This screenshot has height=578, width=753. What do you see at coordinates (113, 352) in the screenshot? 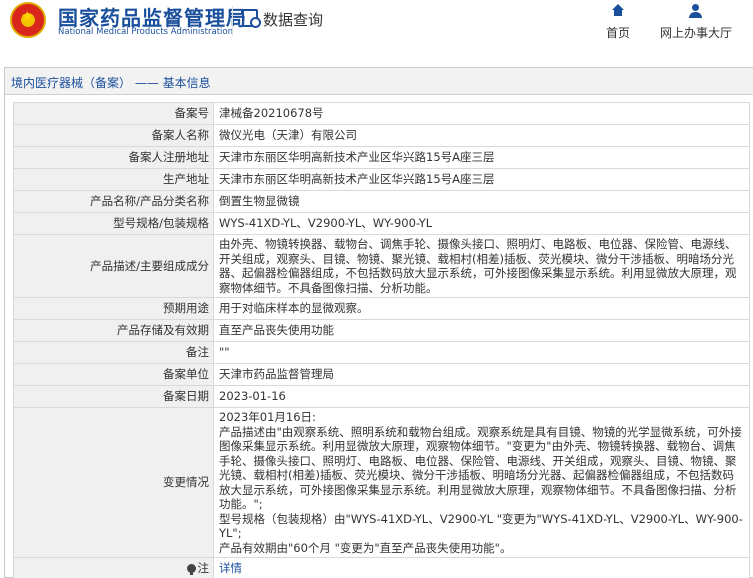
I see `row-label: 备注` at bounding box center [113, 352].